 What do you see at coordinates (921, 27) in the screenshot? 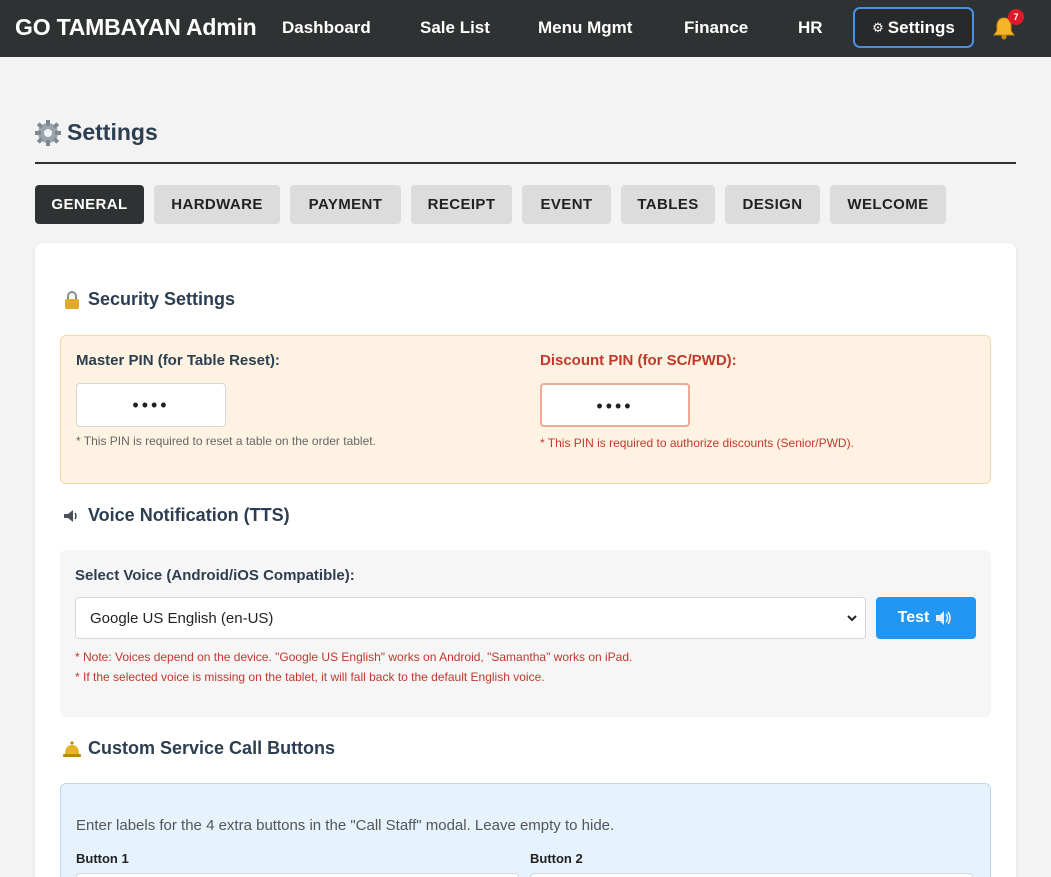
I see `nav-settings-label: Settings` at bounding box center [921, 27].